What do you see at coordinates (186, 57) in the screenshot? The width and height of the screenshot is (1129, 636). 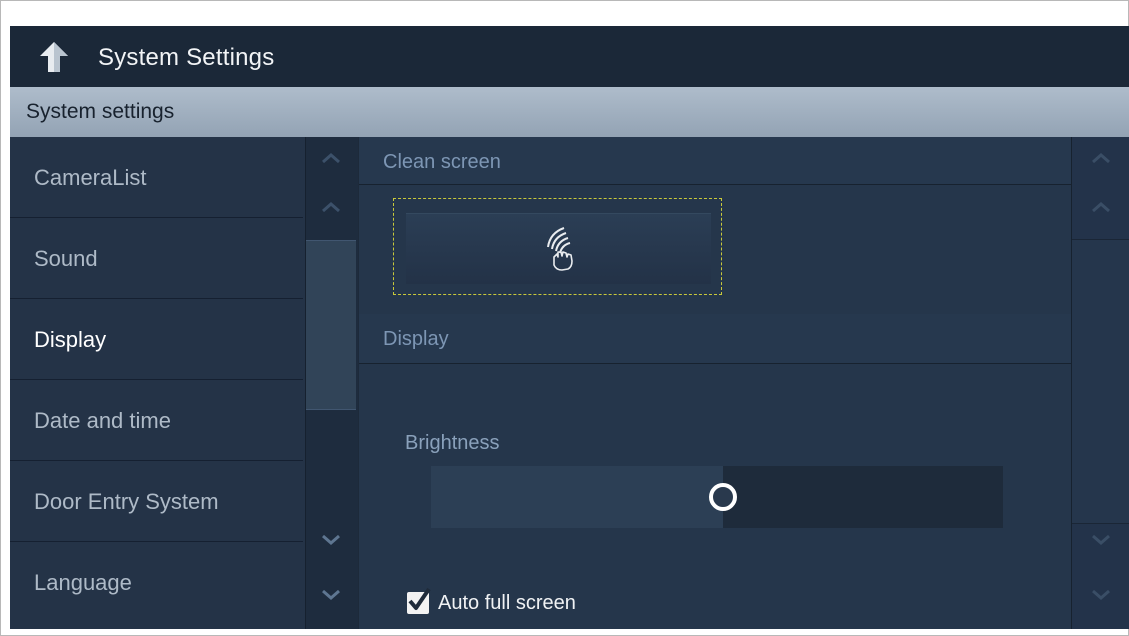 I see `page-title: System Settings` at bounding box center [186, 57].